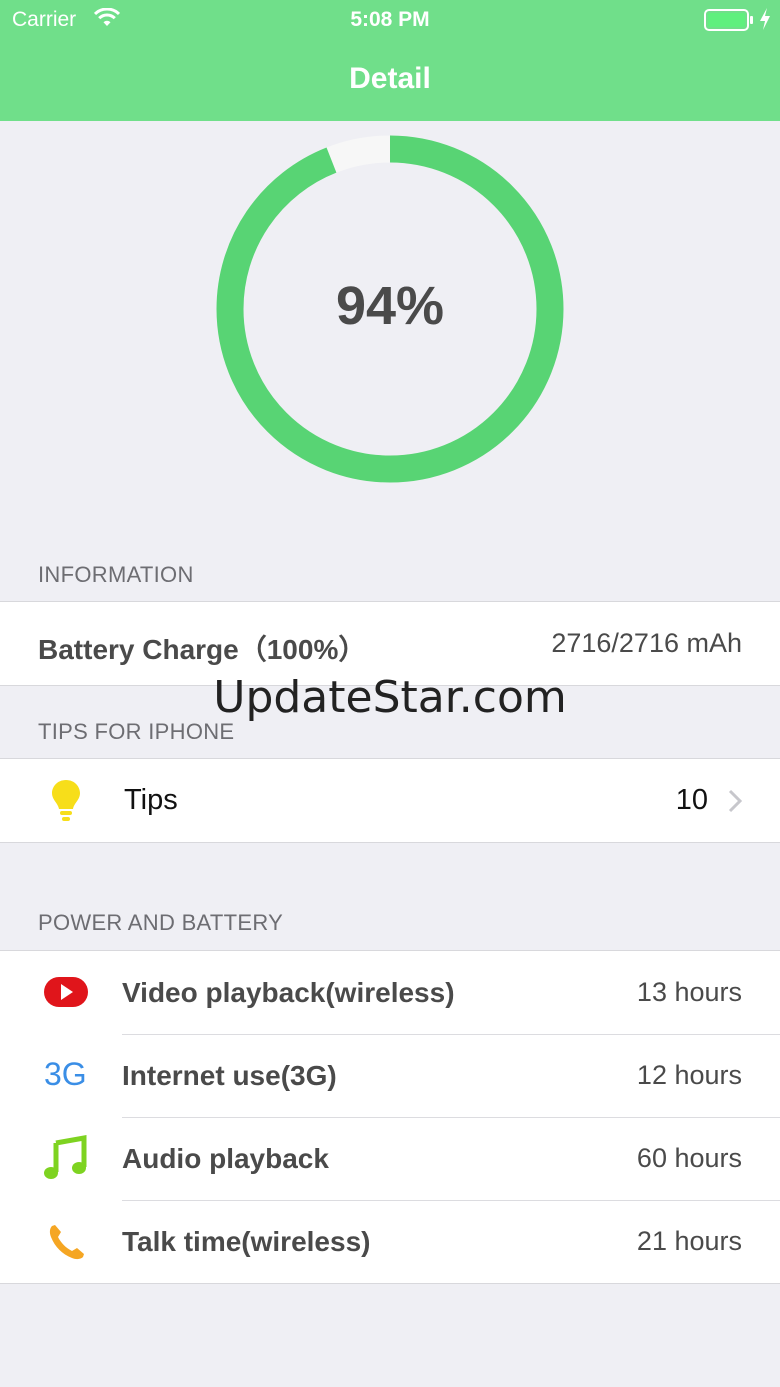  I want to click on tips-group: Tips 10, so click(390, 800).